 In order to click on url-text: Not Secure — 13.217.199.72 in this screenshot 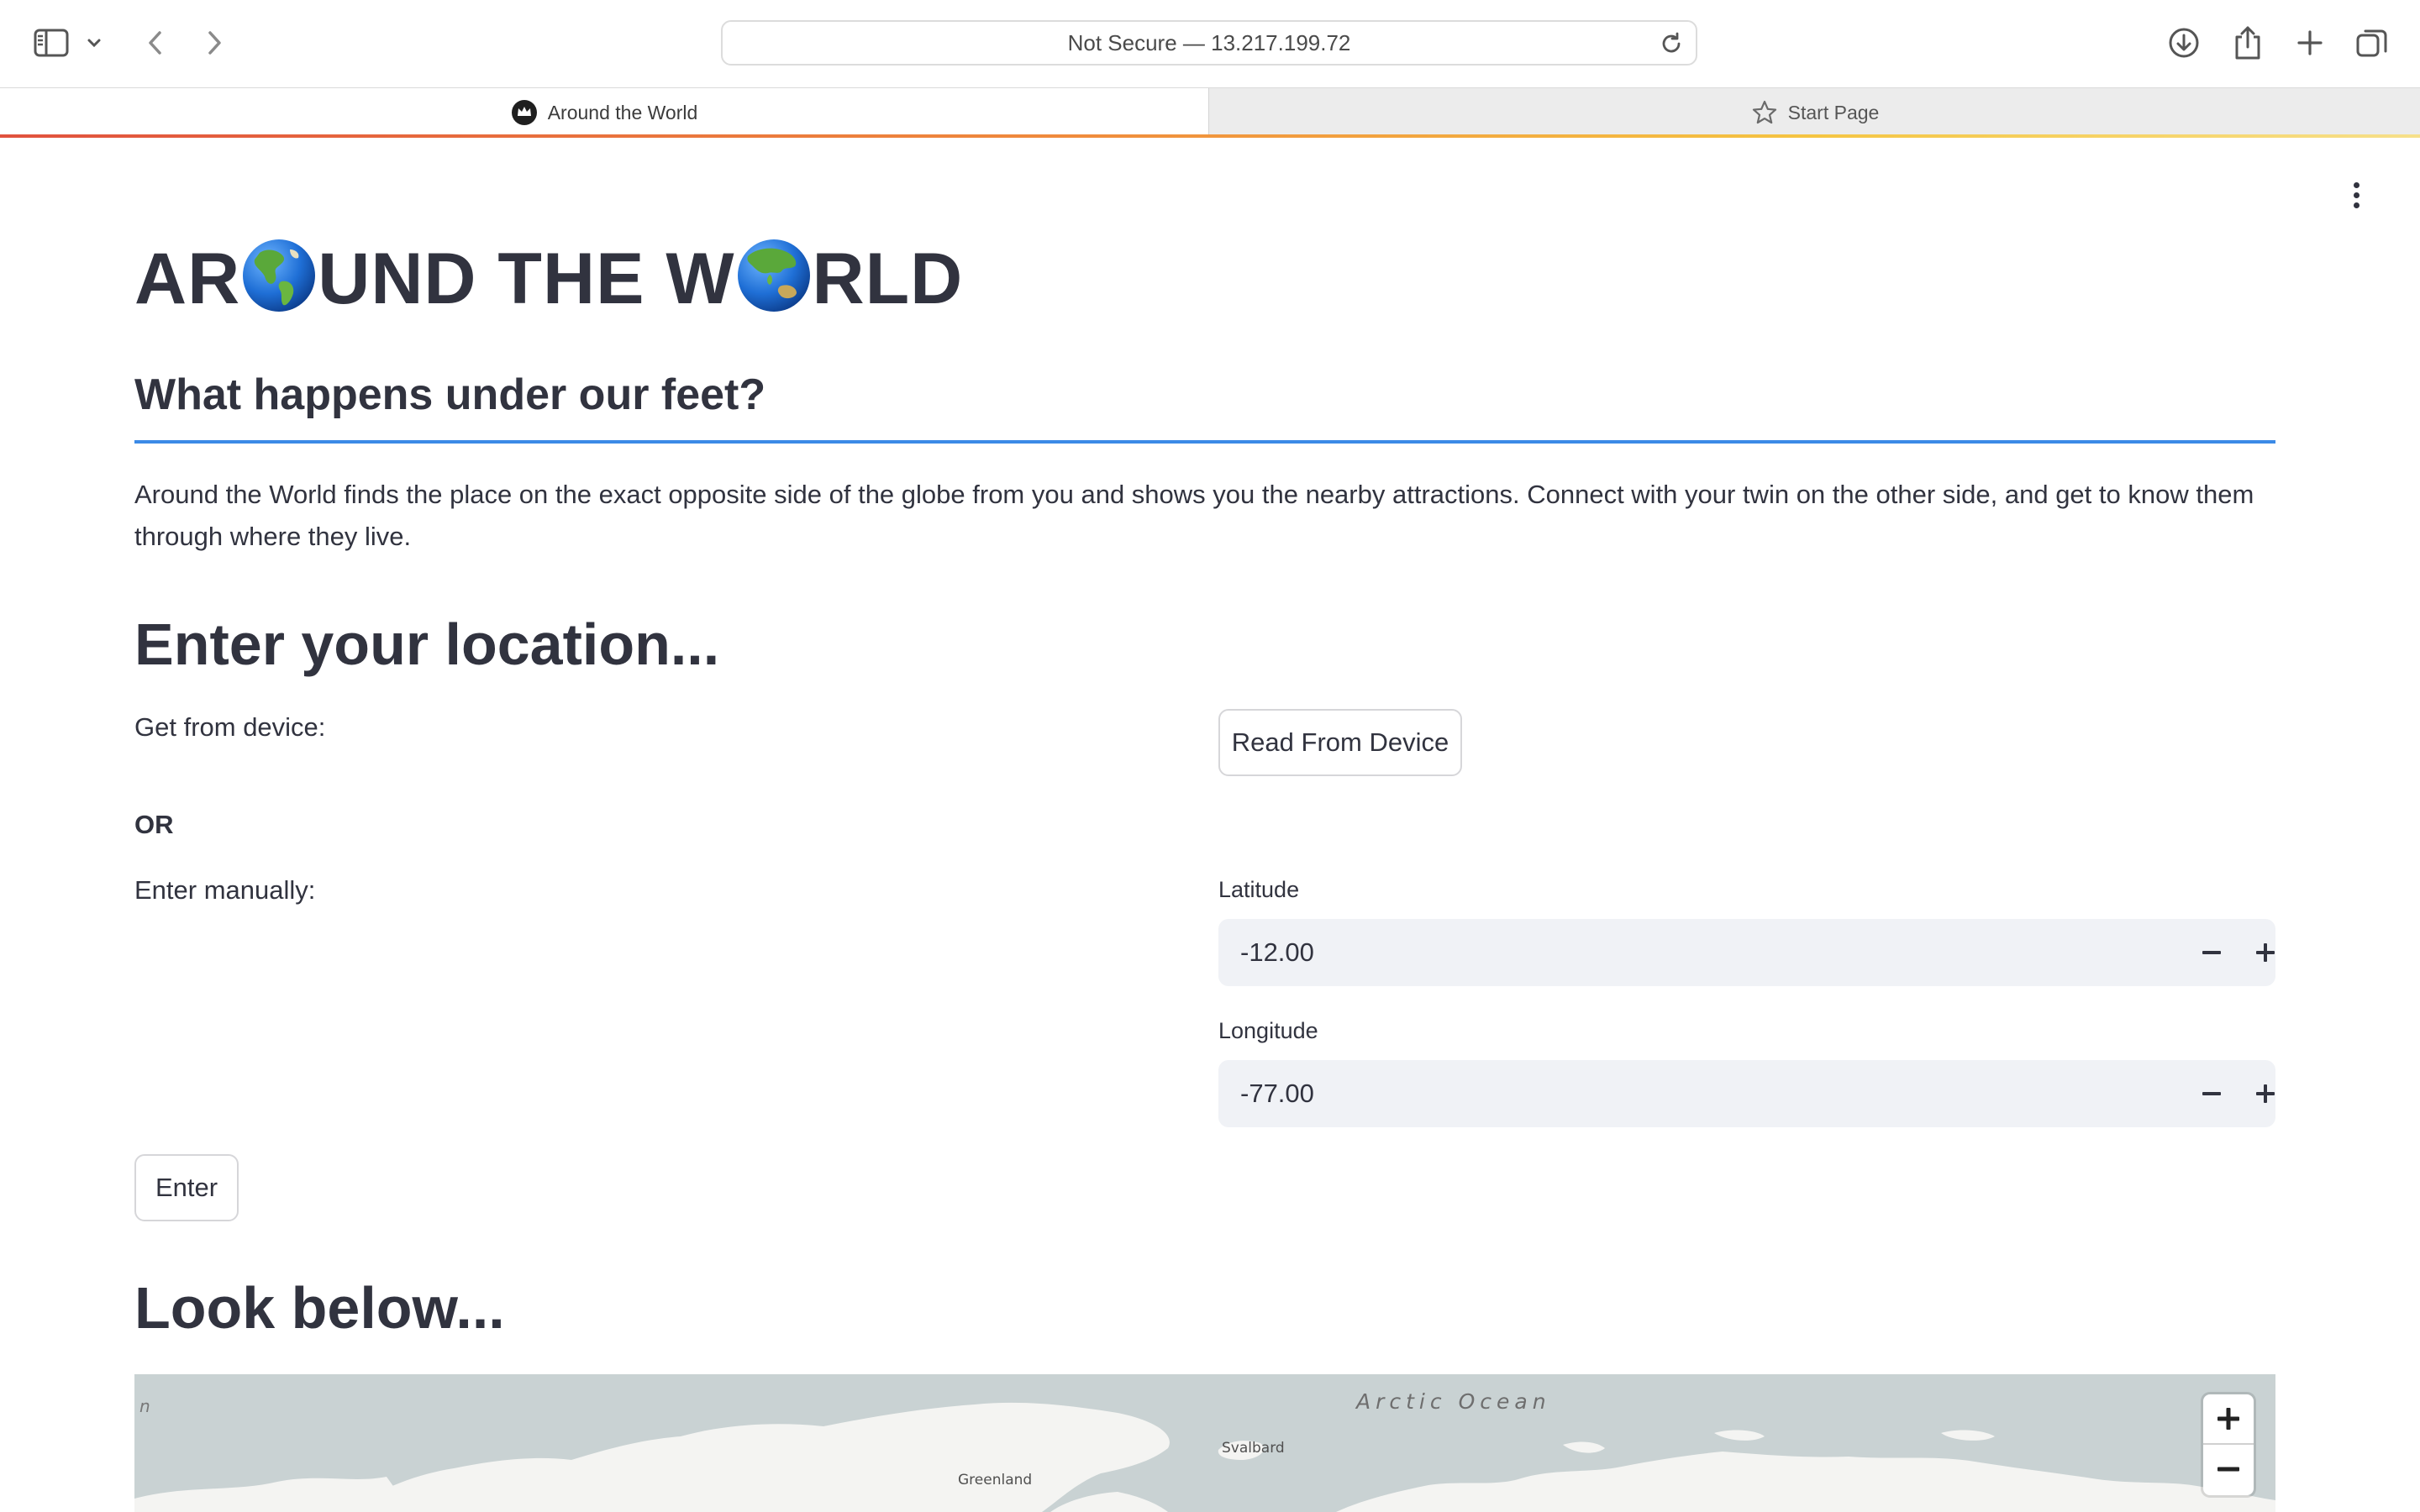, I will do `click(1209, 42)`.